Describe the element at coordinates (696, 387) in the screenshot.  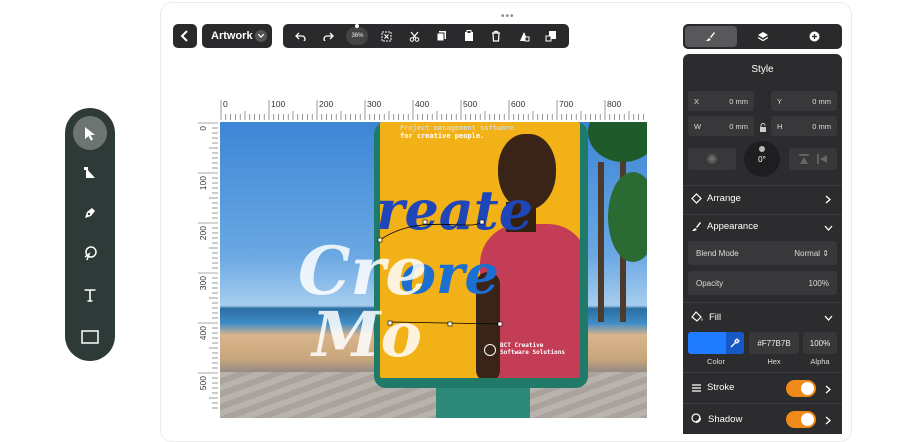
I see `stroke-icon` at that location.